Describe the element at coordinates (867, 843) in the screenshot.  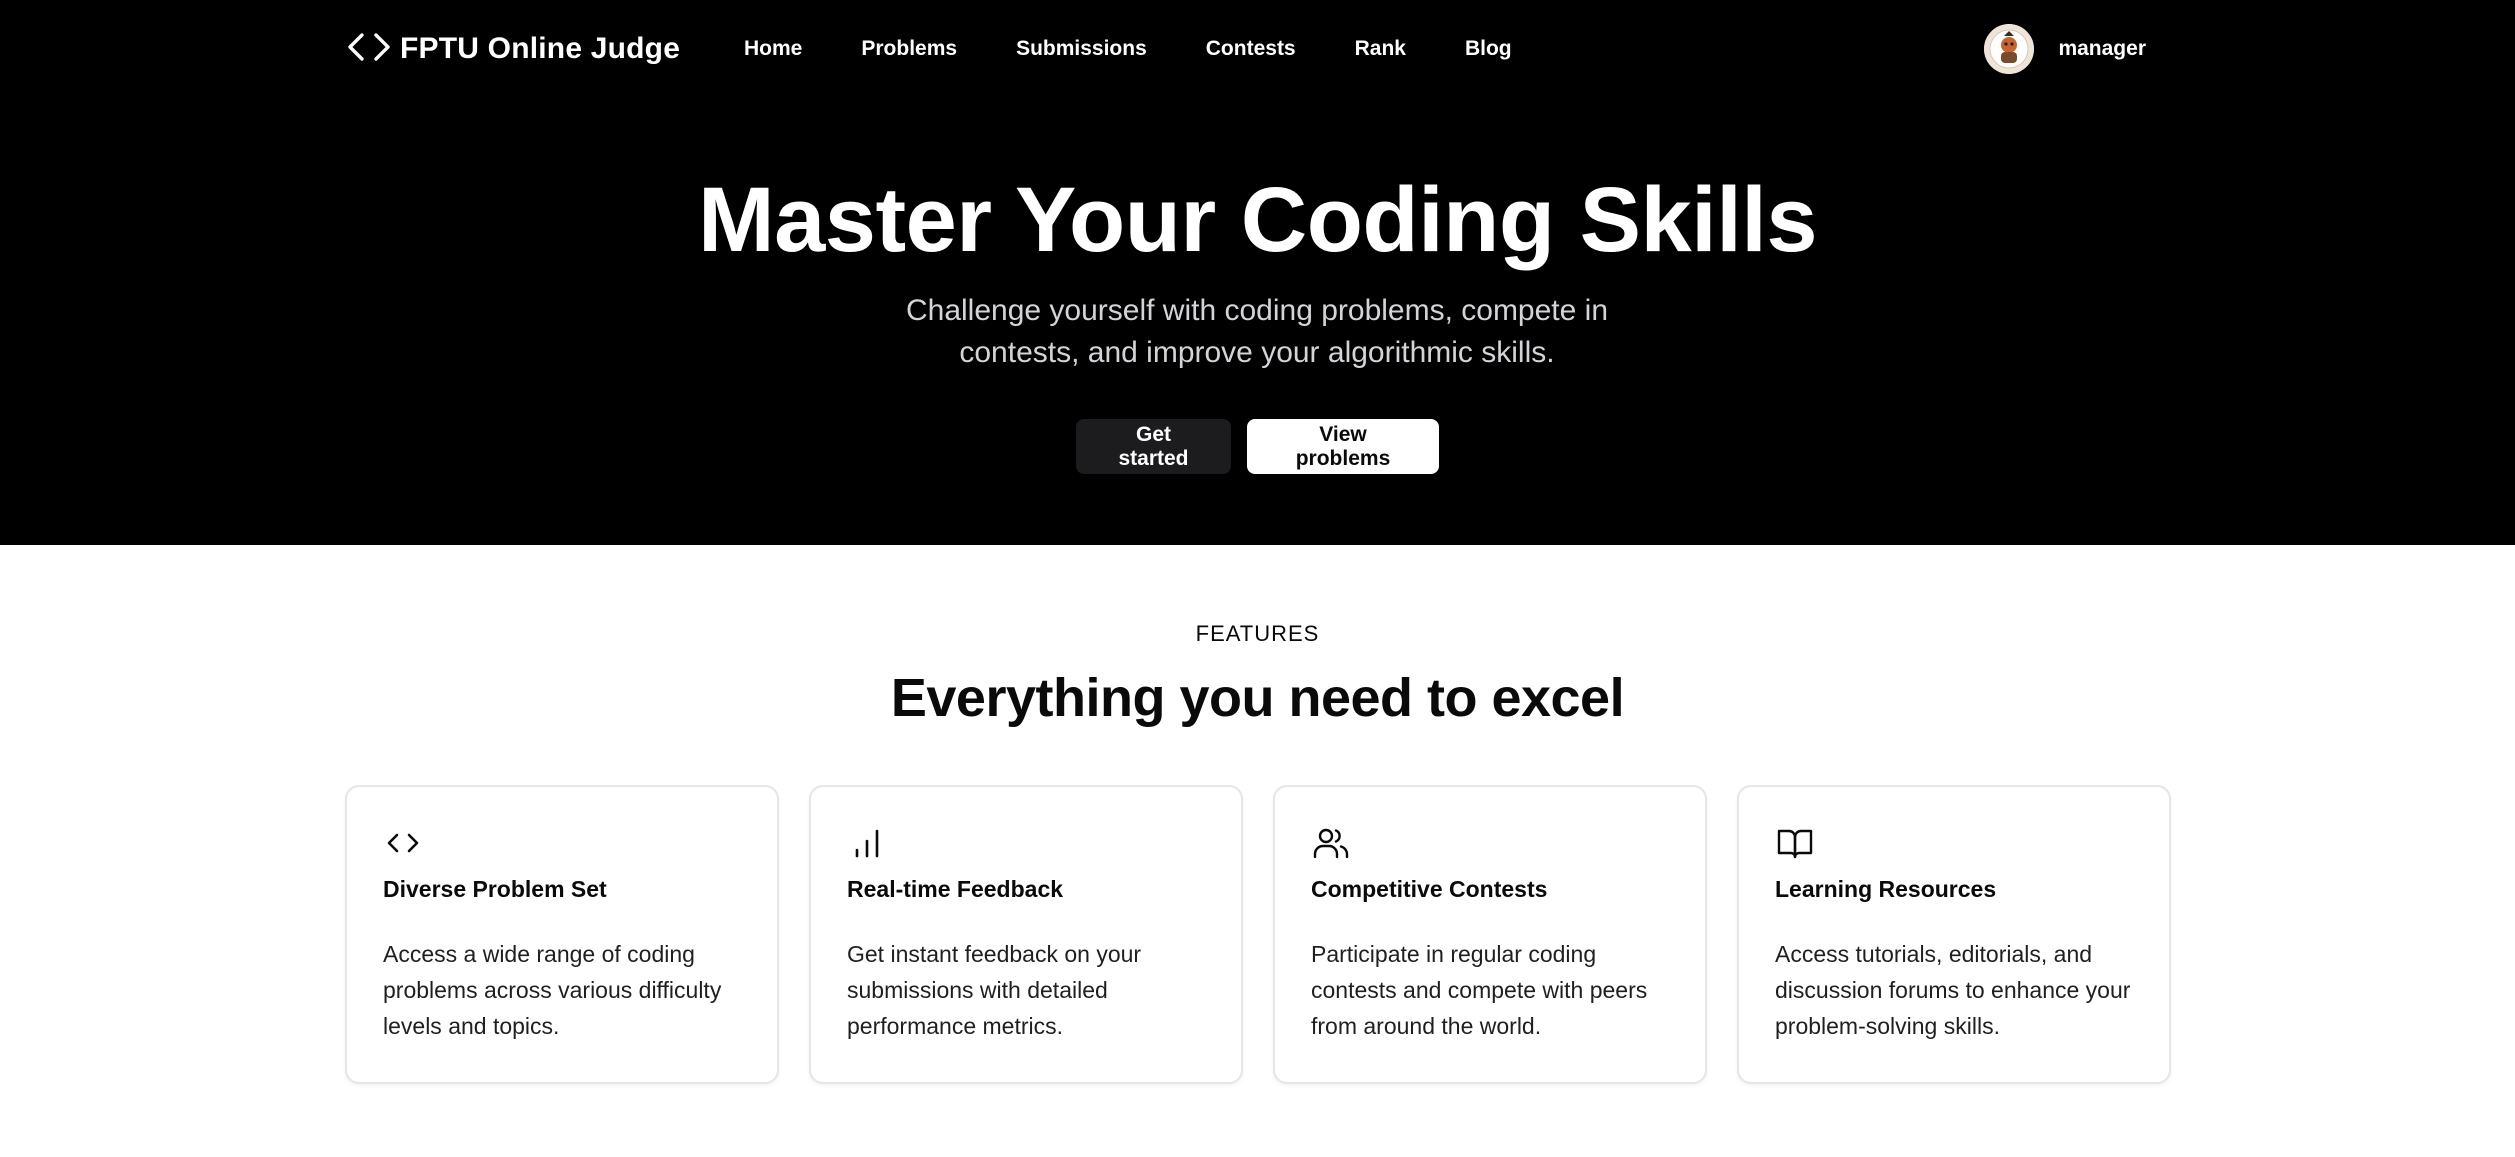
I see `bar-chart-icon` at that location.